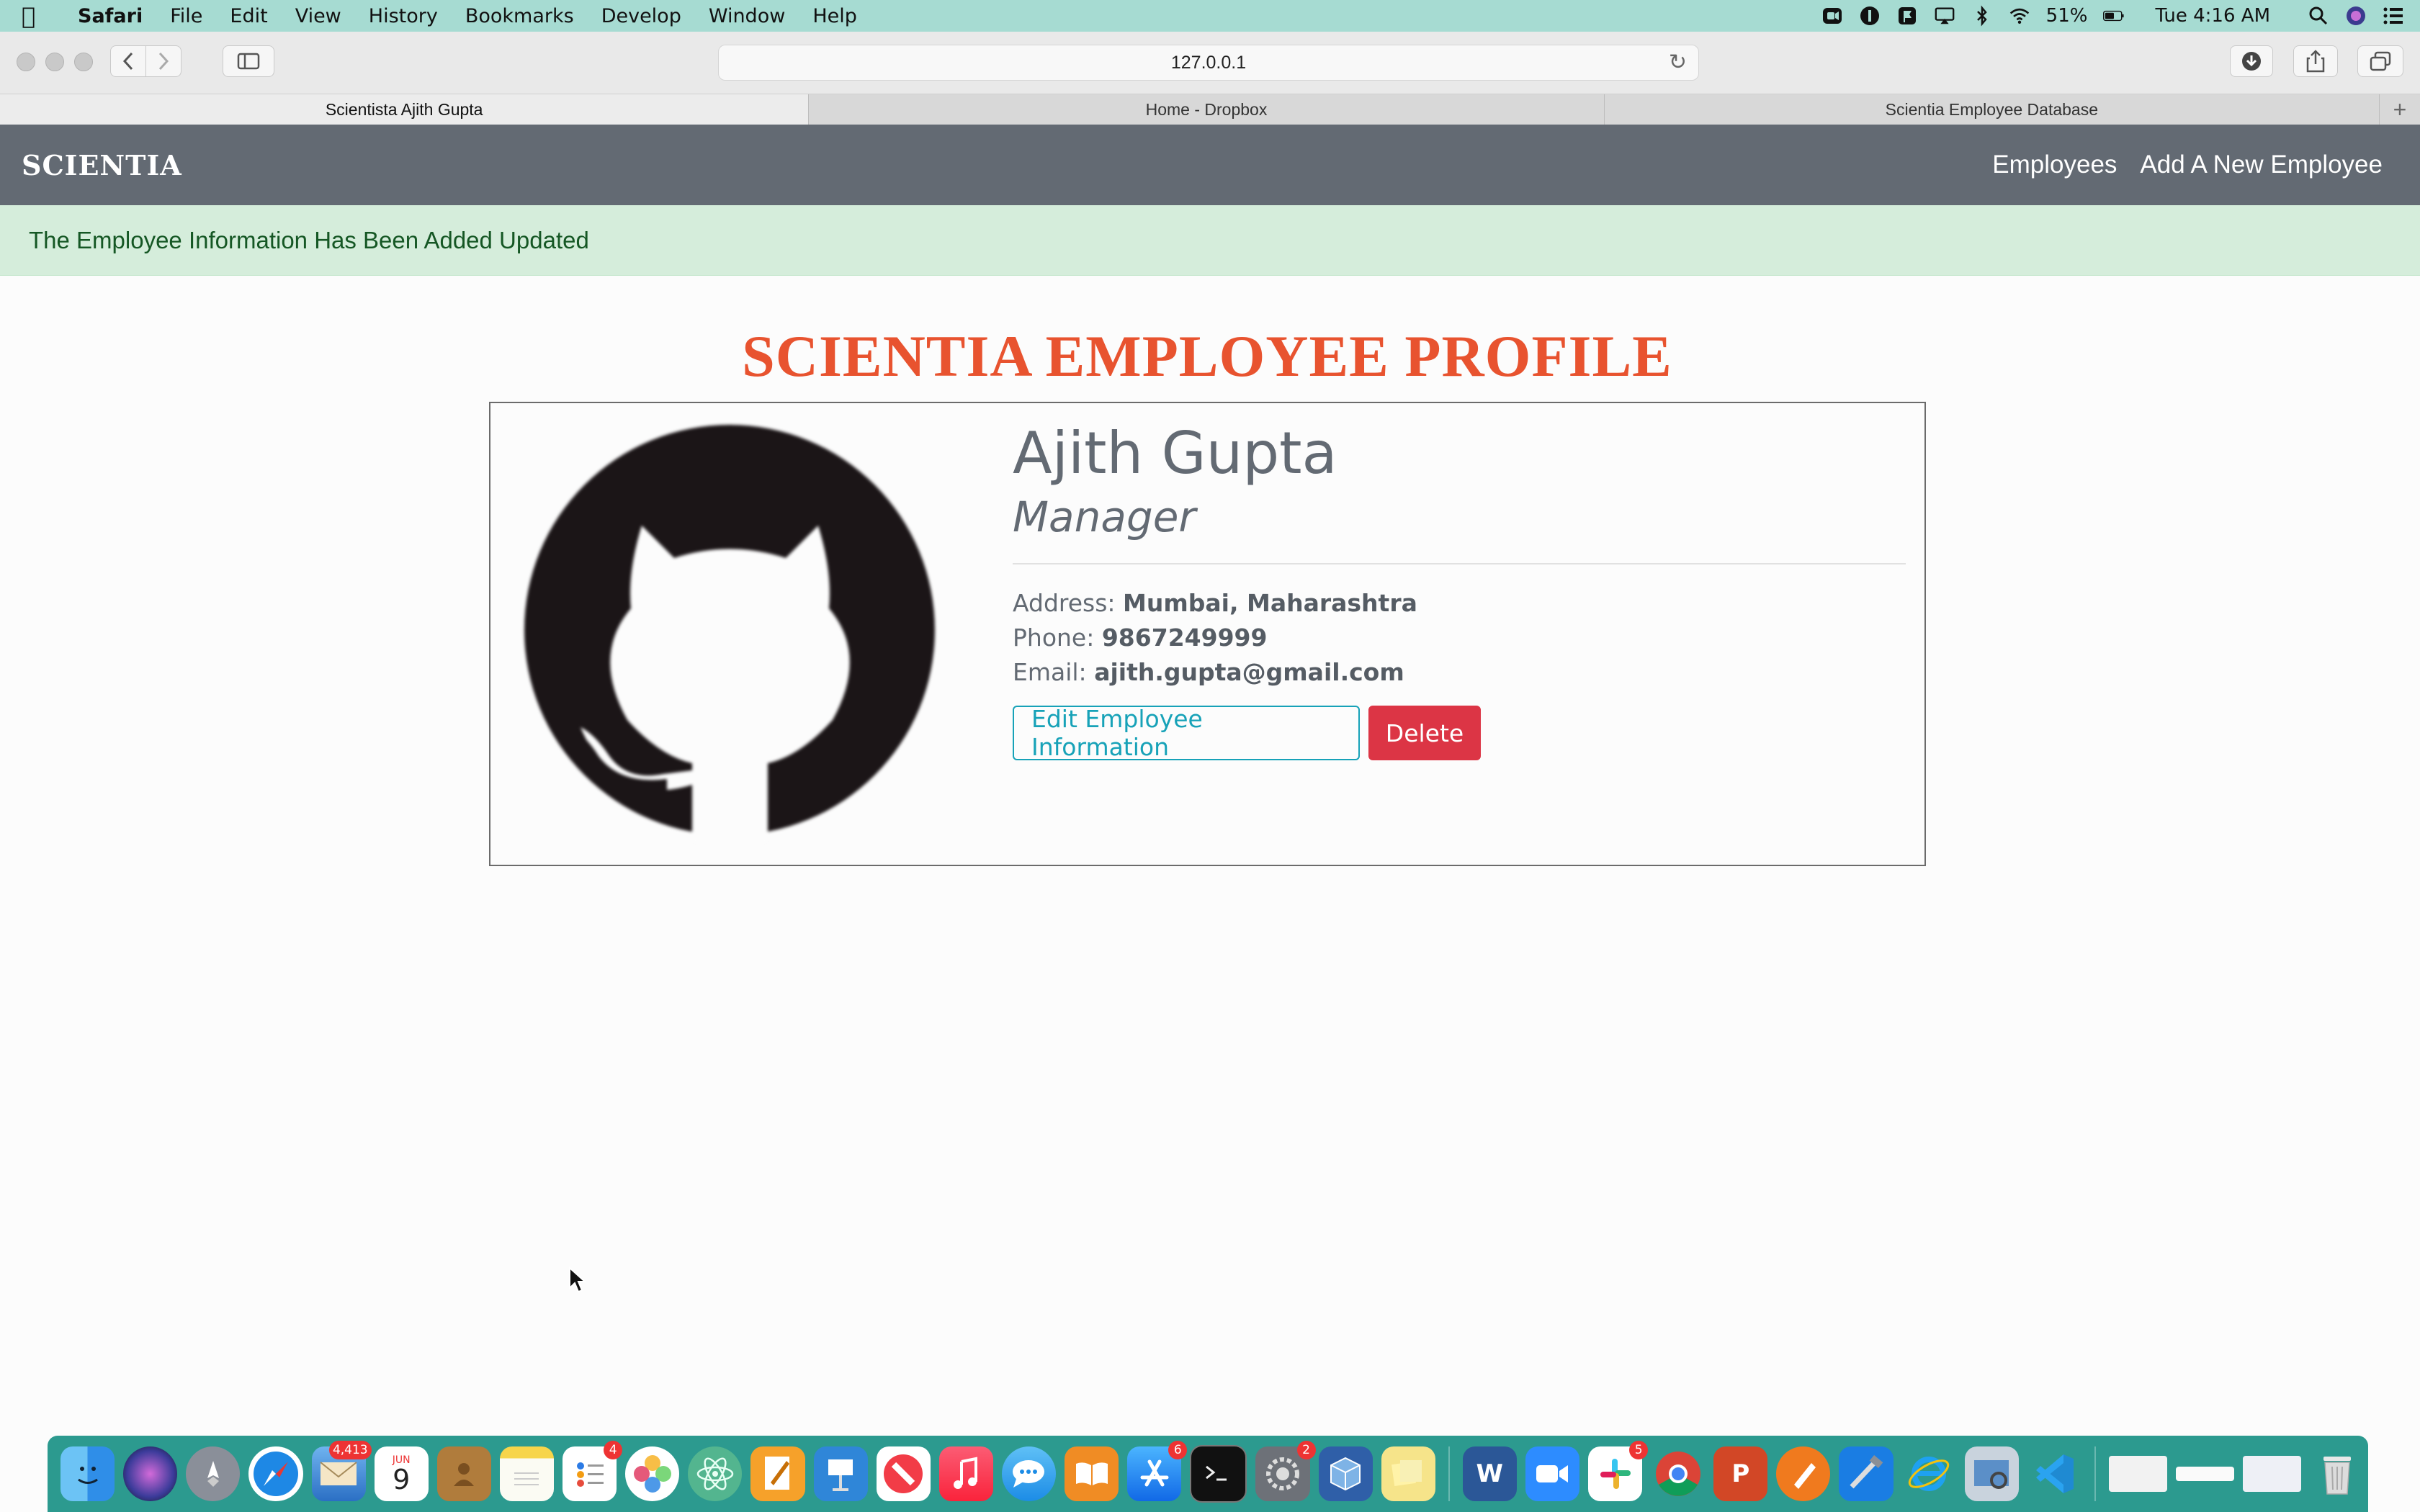 The height and width of the screenshot is (1512, 2420). I want to click on books-icon, so click(1092, 1473).